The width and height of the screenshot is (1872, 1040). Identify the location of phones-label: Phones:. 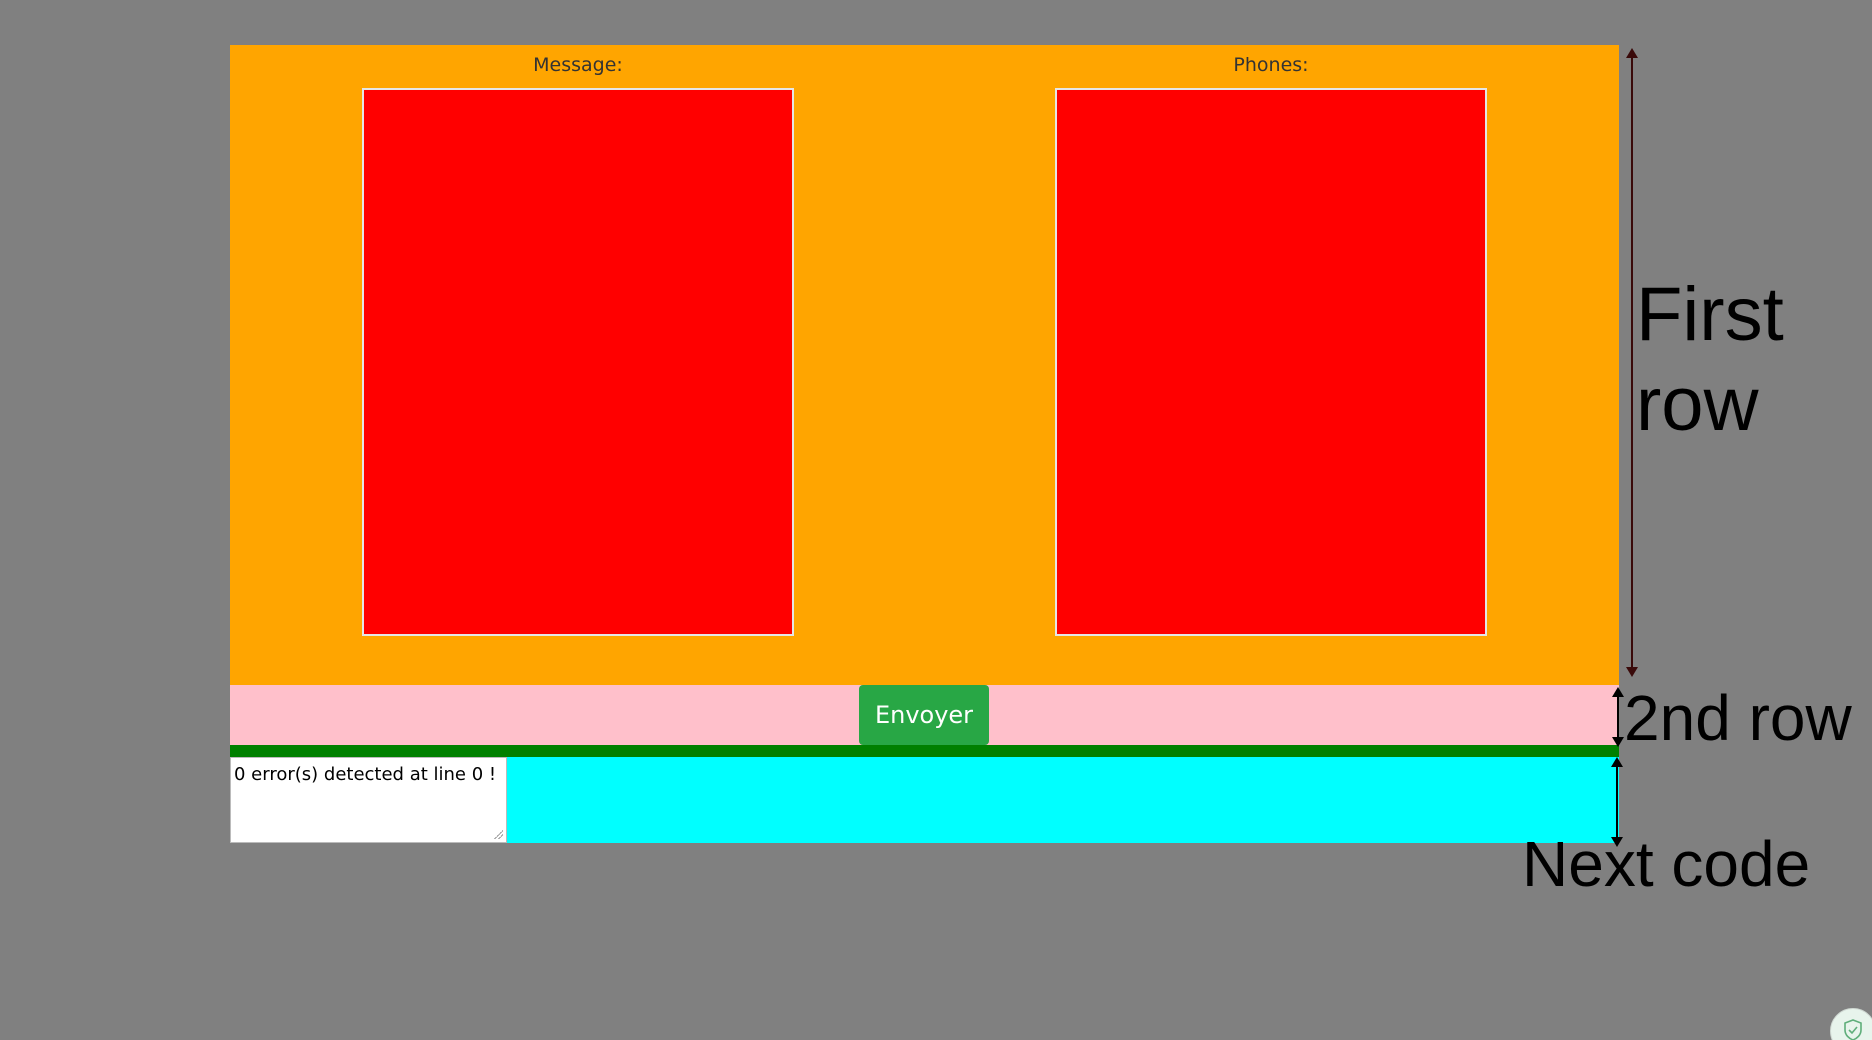
(1271, 65).